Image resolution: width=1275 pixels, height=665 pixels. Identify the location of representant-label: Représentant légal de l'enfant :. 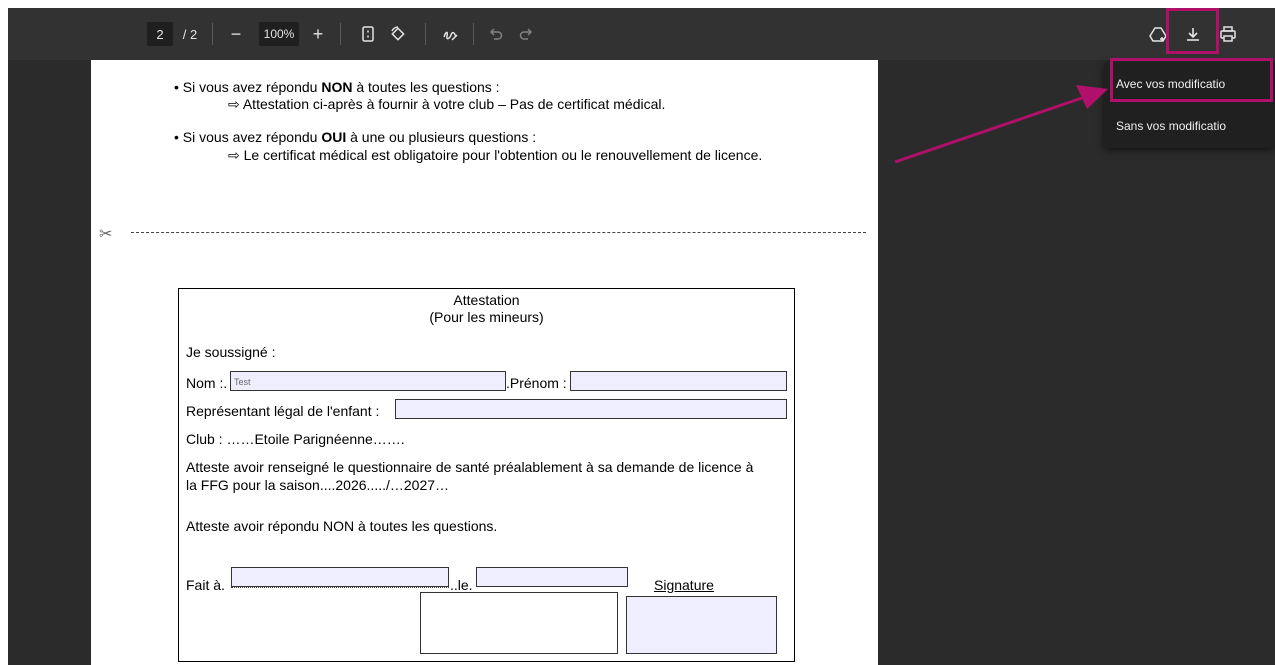
(283, 411).